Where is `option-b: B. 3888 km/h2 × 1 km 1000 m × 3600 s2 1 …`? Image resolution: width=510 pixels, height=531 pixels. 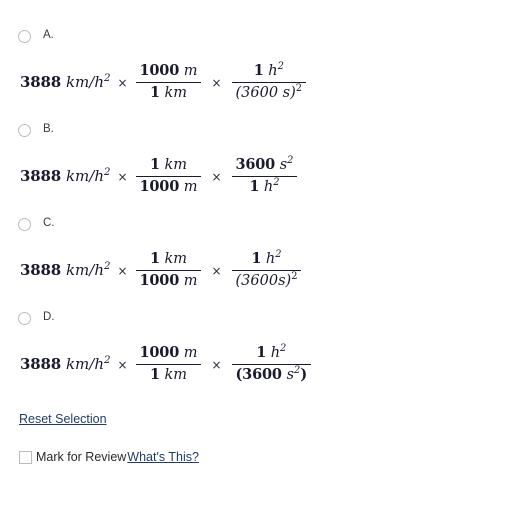 option-b: B. 3888 km/h2 × 1 km 1000 m × 3600 s2 1 … is located at coordinates (255, 159).